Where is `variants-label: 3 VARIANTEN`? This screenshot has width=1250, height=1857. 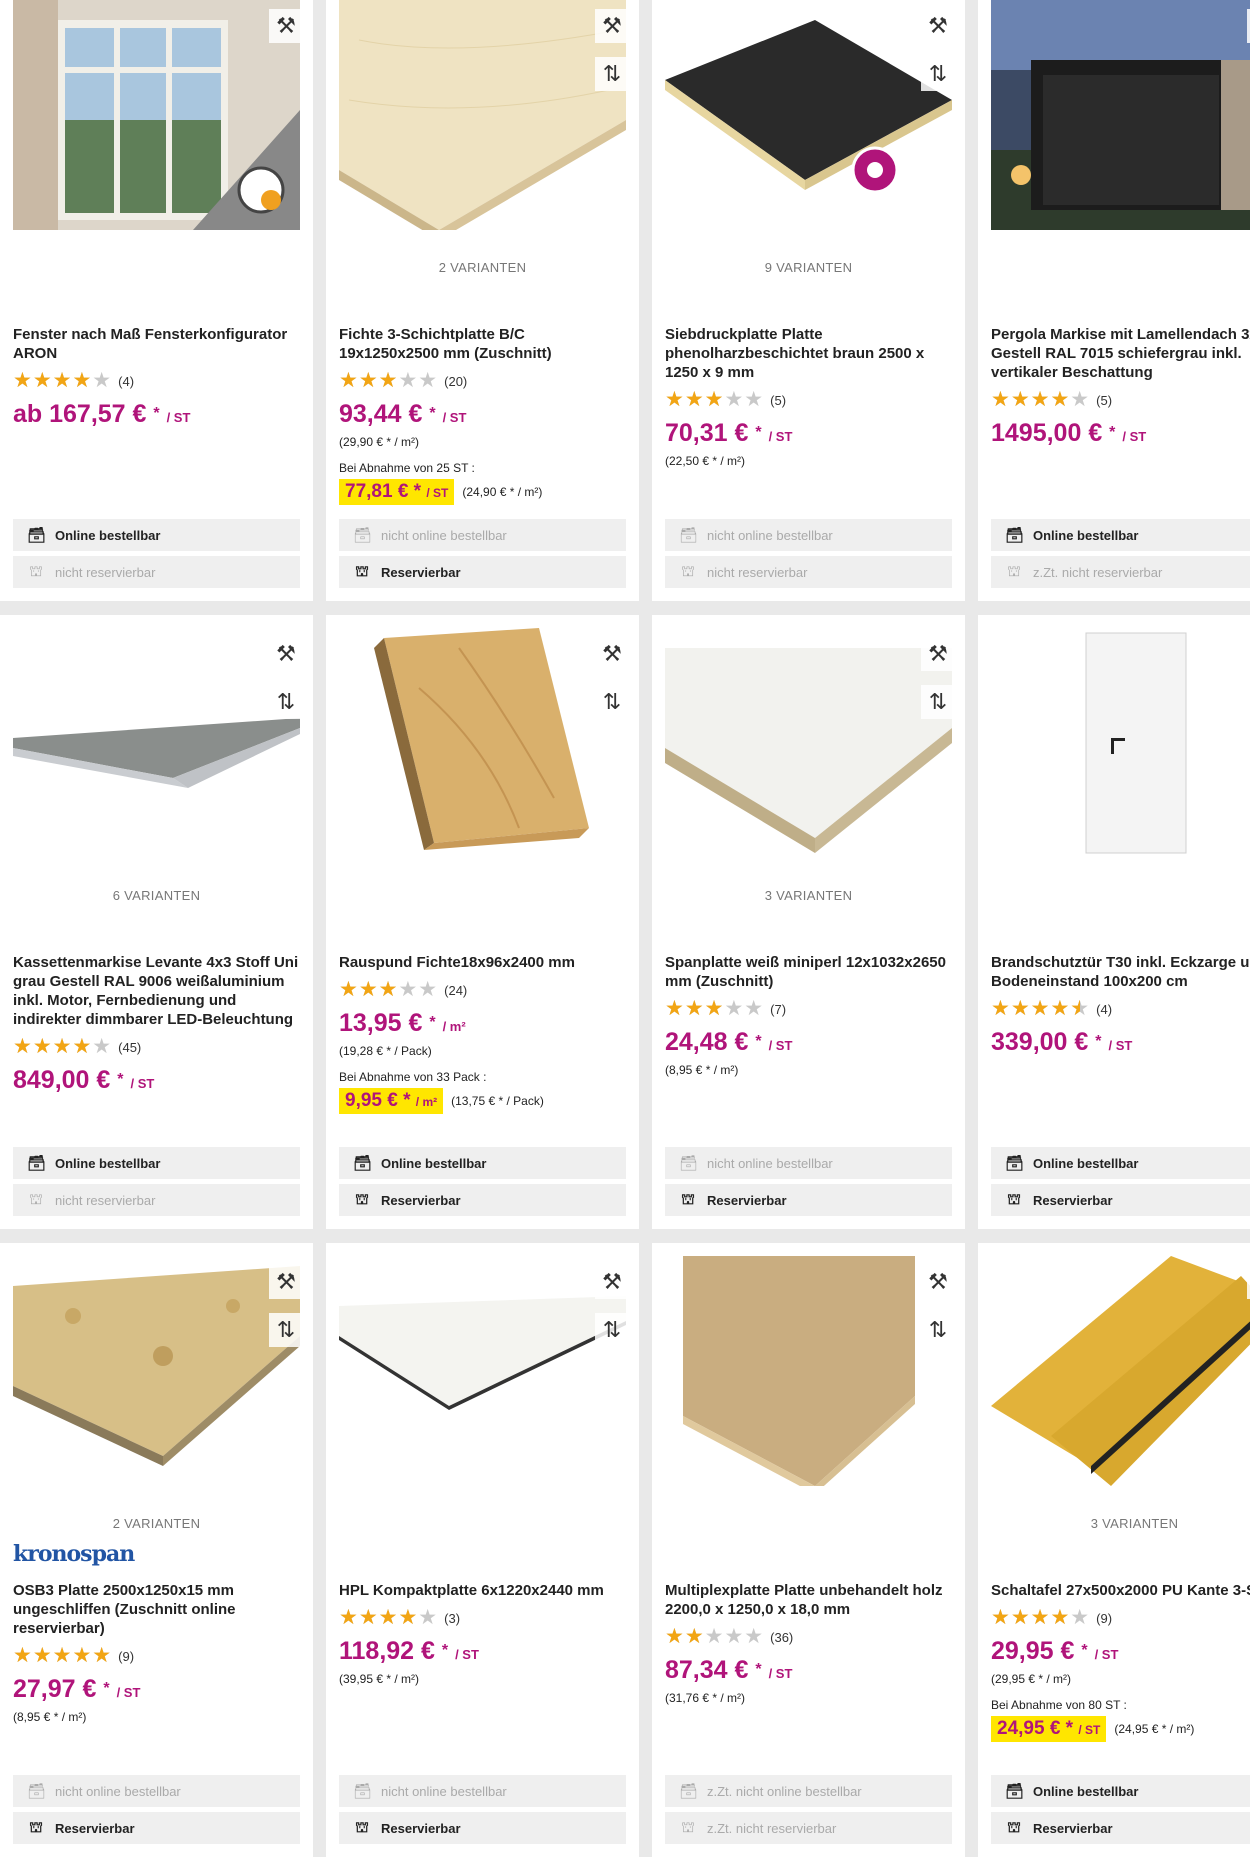 variants-label: 3 VARIANTEN is located at coordinates (808, 895).